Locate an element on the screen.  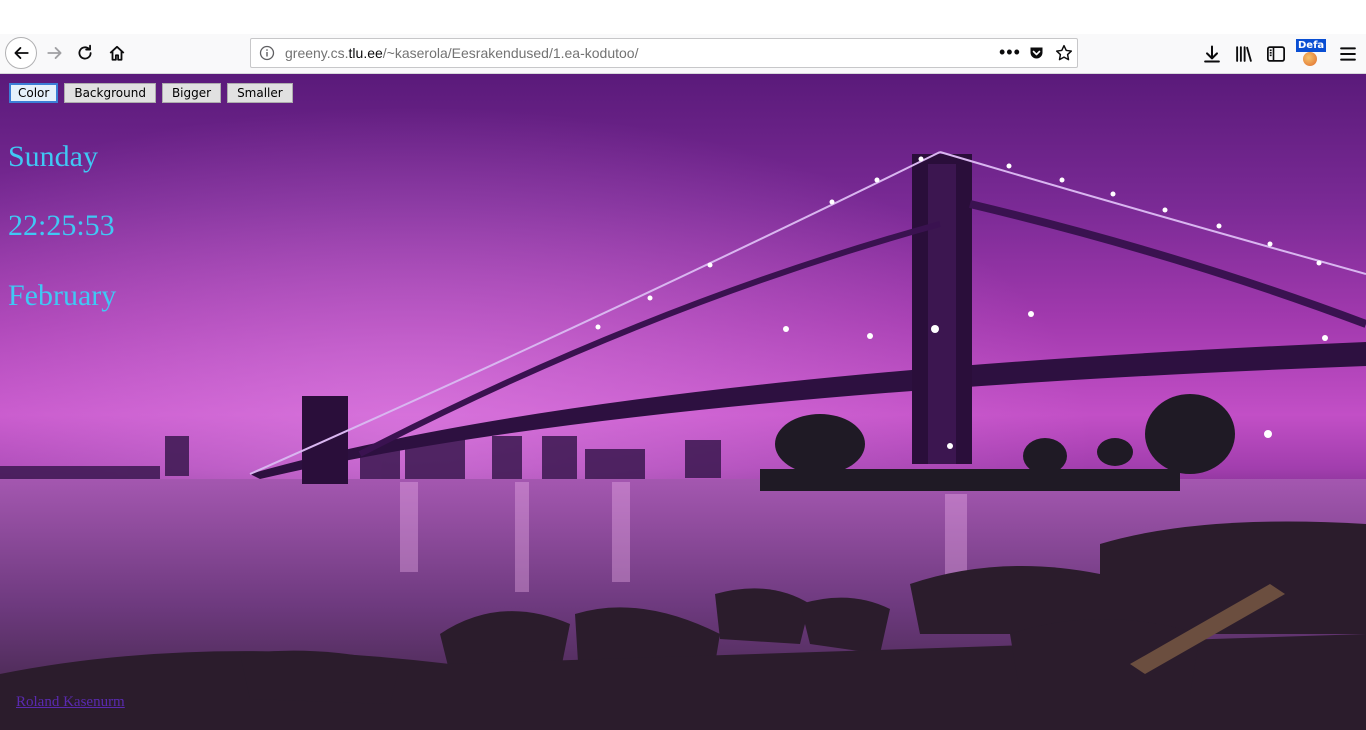
pocket-icon is located at coordinates (1036, 53).